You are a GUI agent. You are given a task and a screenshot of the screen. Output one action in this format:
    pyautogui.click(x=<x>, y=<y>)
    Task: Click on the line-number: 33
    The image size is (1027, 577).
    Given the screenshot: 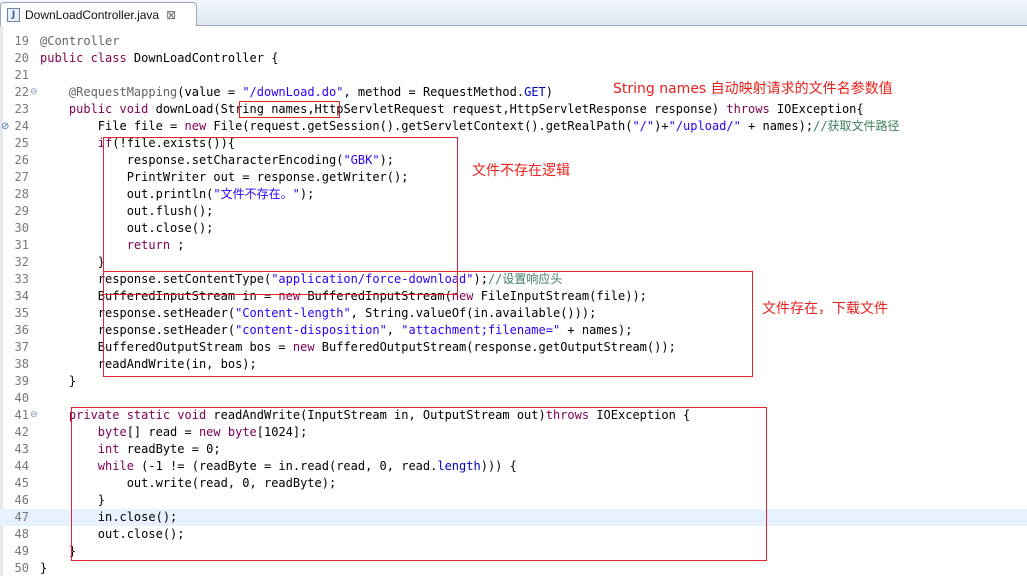 What is the action you would take?
    pyautogui.click(x=21, y=279)
    